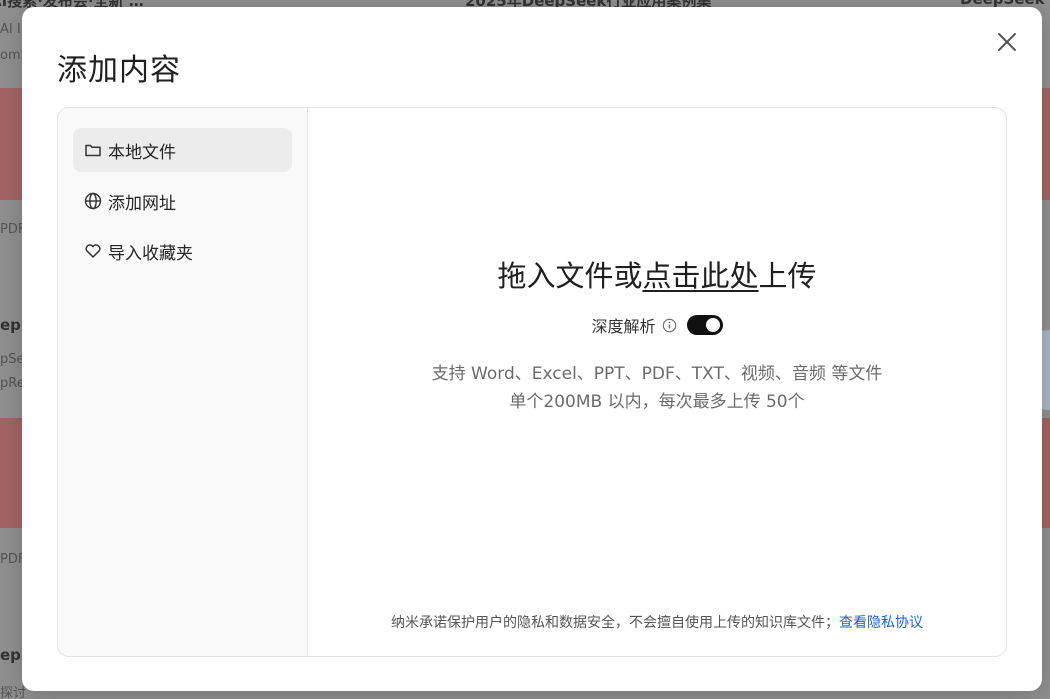 This screenshot has height=699, width=1050. I want to click on sidebar-item-import-bookmarks: 导入收藏夹, so click(182, 251).